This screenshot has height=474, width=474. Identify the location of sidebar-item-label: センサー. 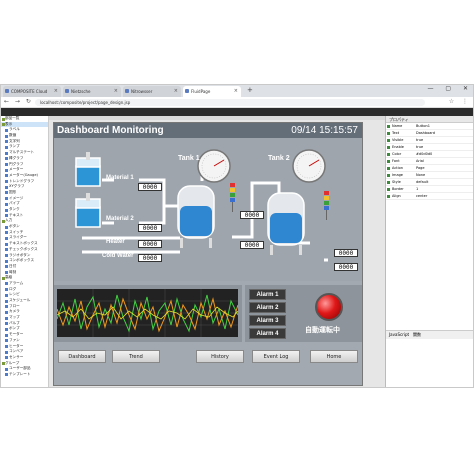
(16, 356).